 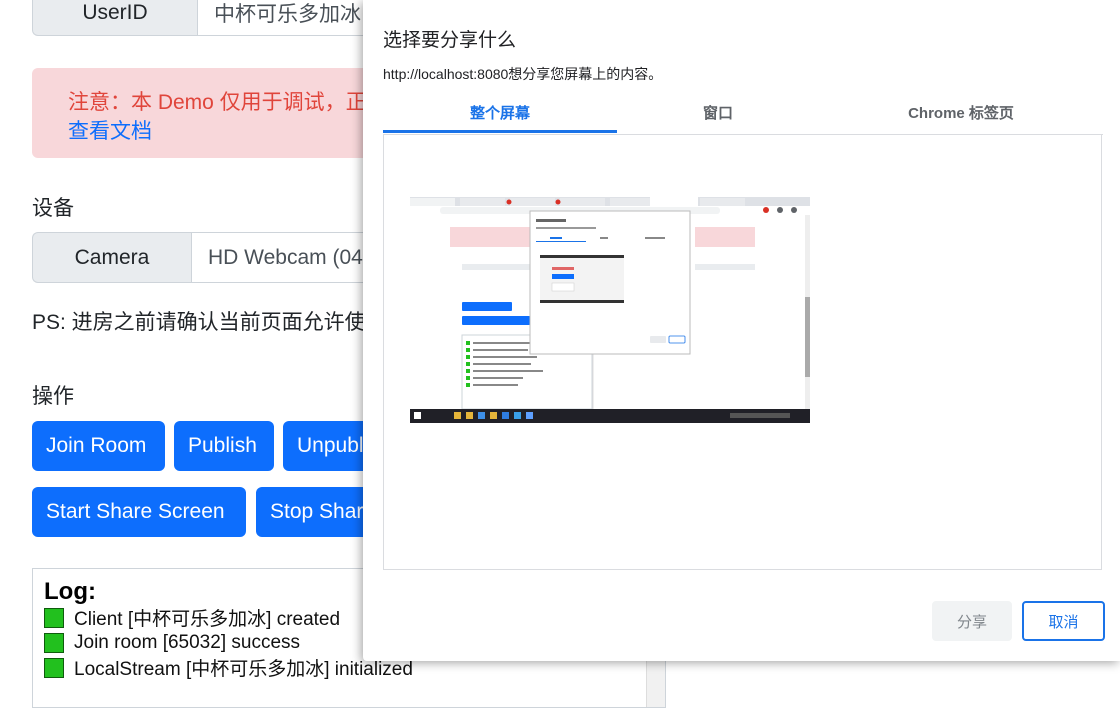 What do you see at coordinates (523, 74) in the screenshot?
I see `dialog-subtitle: http://localhost:8080想分享您屏幕上的内容。` at bounding box center [523, 74].